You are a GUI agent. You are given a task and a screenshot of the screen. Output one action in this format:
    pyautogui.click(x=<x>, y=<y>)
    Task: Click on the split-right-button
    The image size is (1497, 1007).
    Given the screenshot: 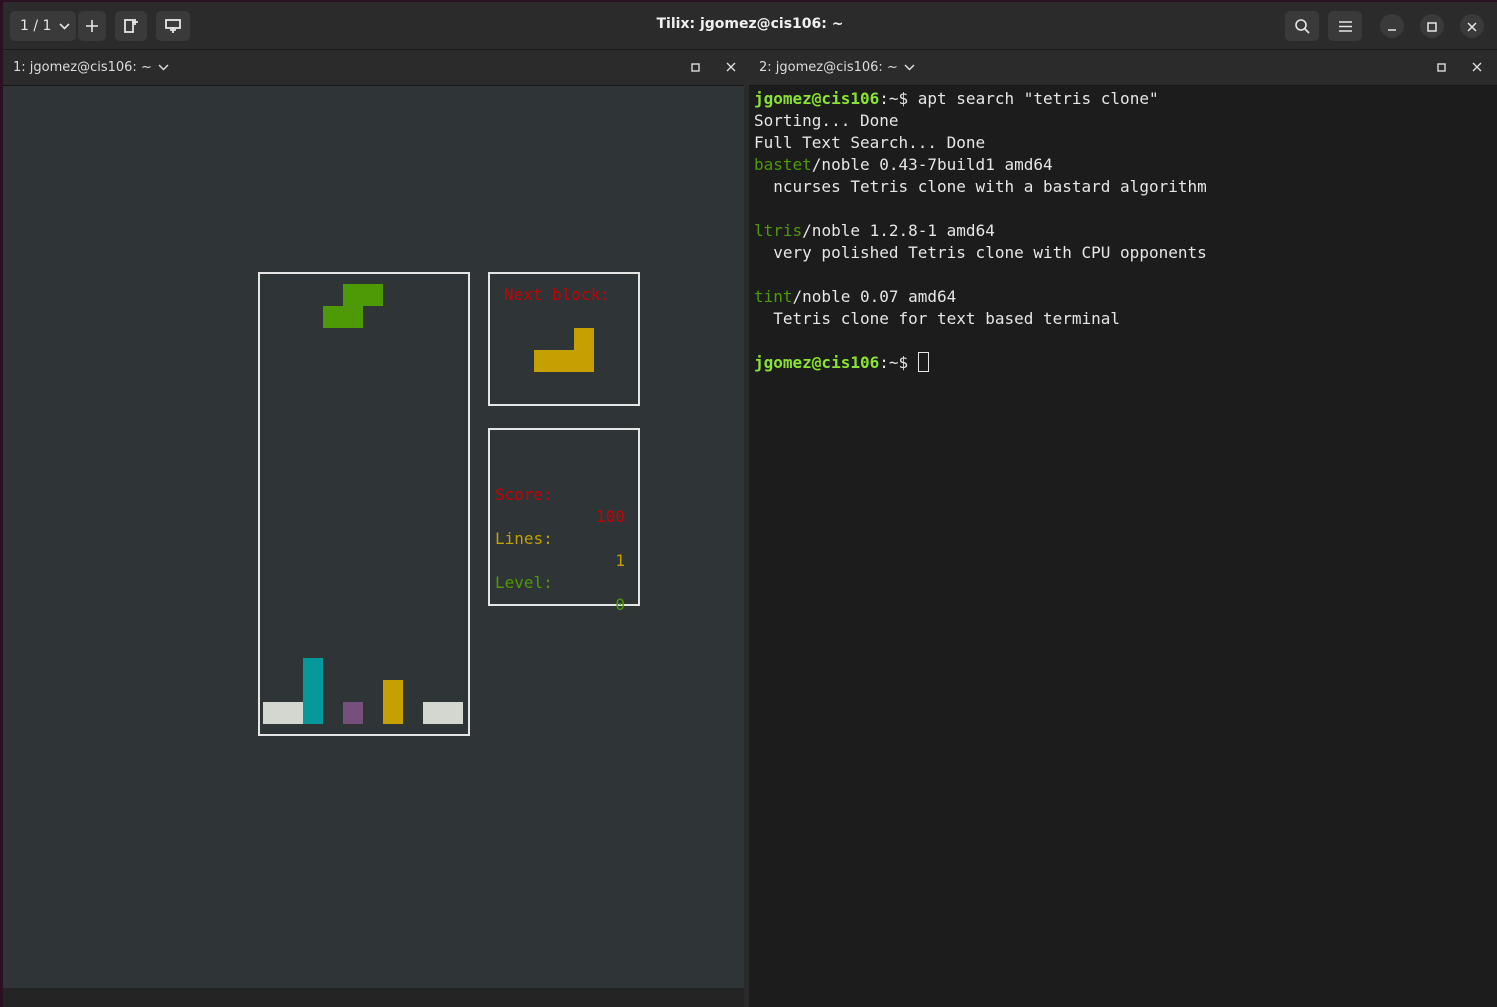 What is the action you would take?
    pyautogui.click(x=131, y=26)
    